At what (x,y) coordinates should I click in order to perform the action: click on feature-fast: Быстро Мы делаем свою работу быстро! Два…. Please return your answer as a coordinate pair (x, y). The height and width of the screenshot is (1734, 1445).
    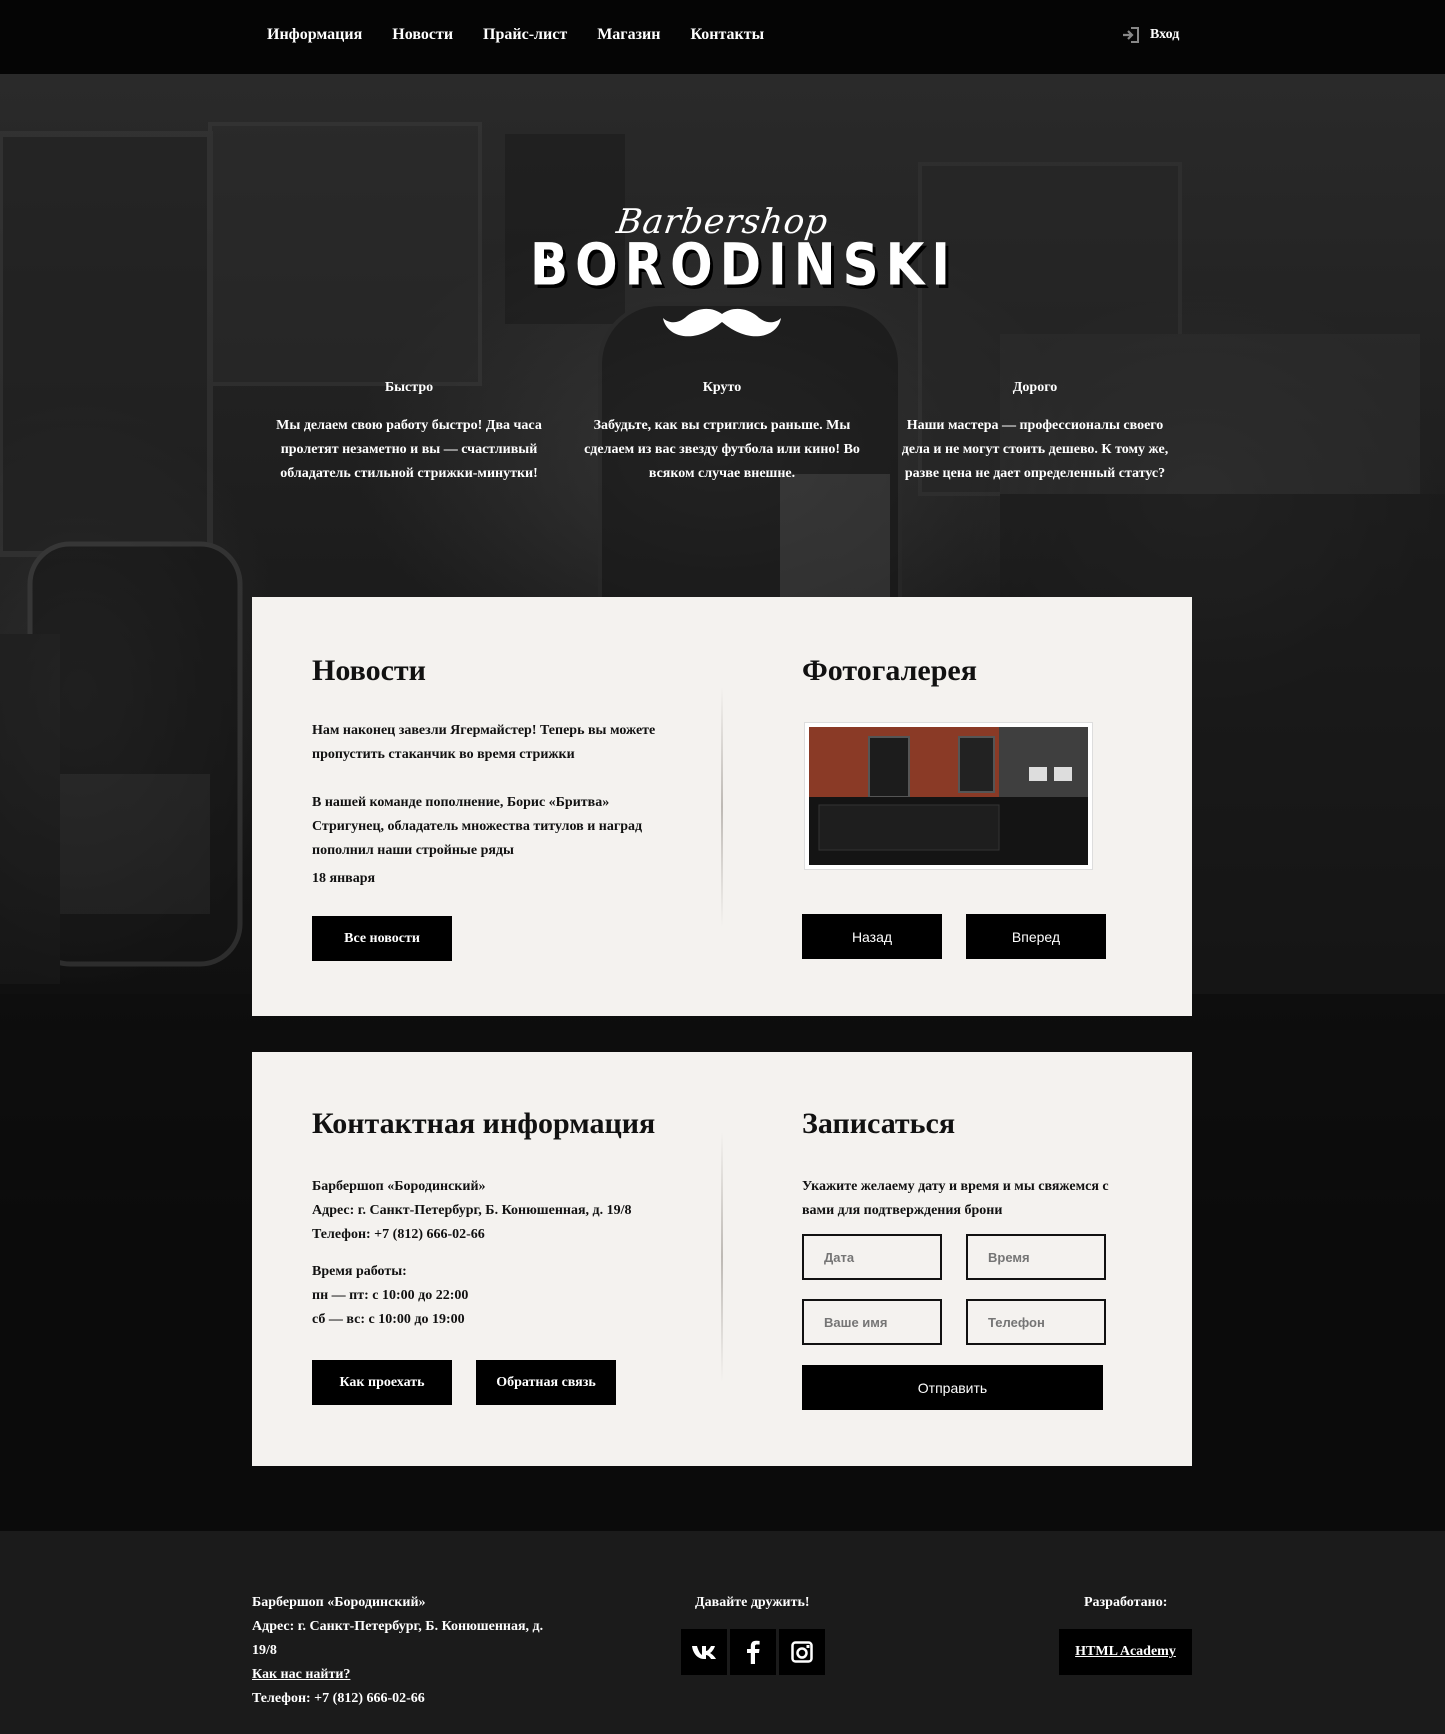
    Looking at the image, I should click on (409, 433).